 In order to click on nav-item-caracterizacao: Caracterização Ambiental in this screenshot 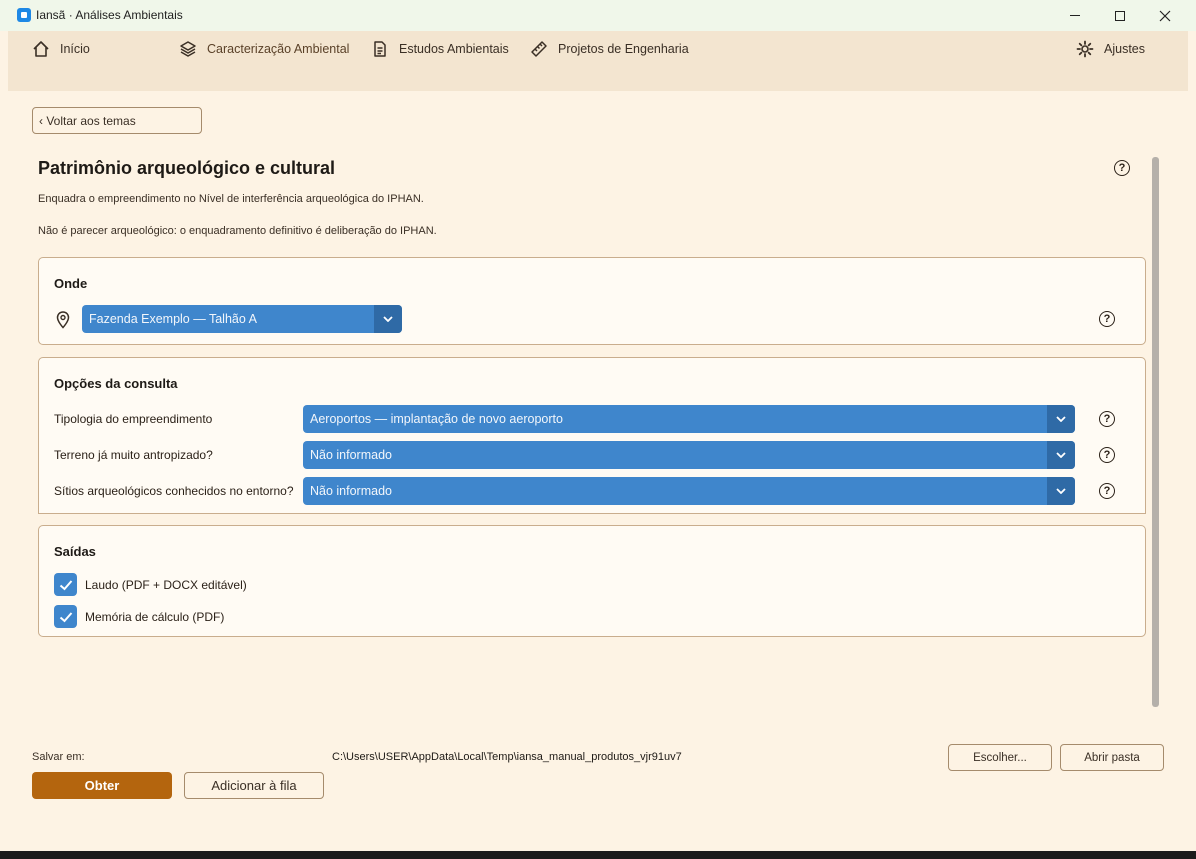, I will do `click(264, 49)`.